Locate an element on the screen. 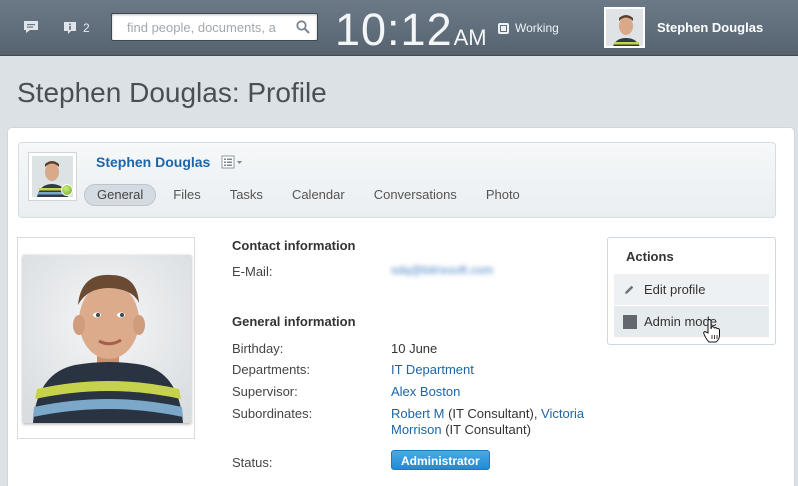 The image size is (798, 486). profile-photo-image is located at coordinates (107, 339).